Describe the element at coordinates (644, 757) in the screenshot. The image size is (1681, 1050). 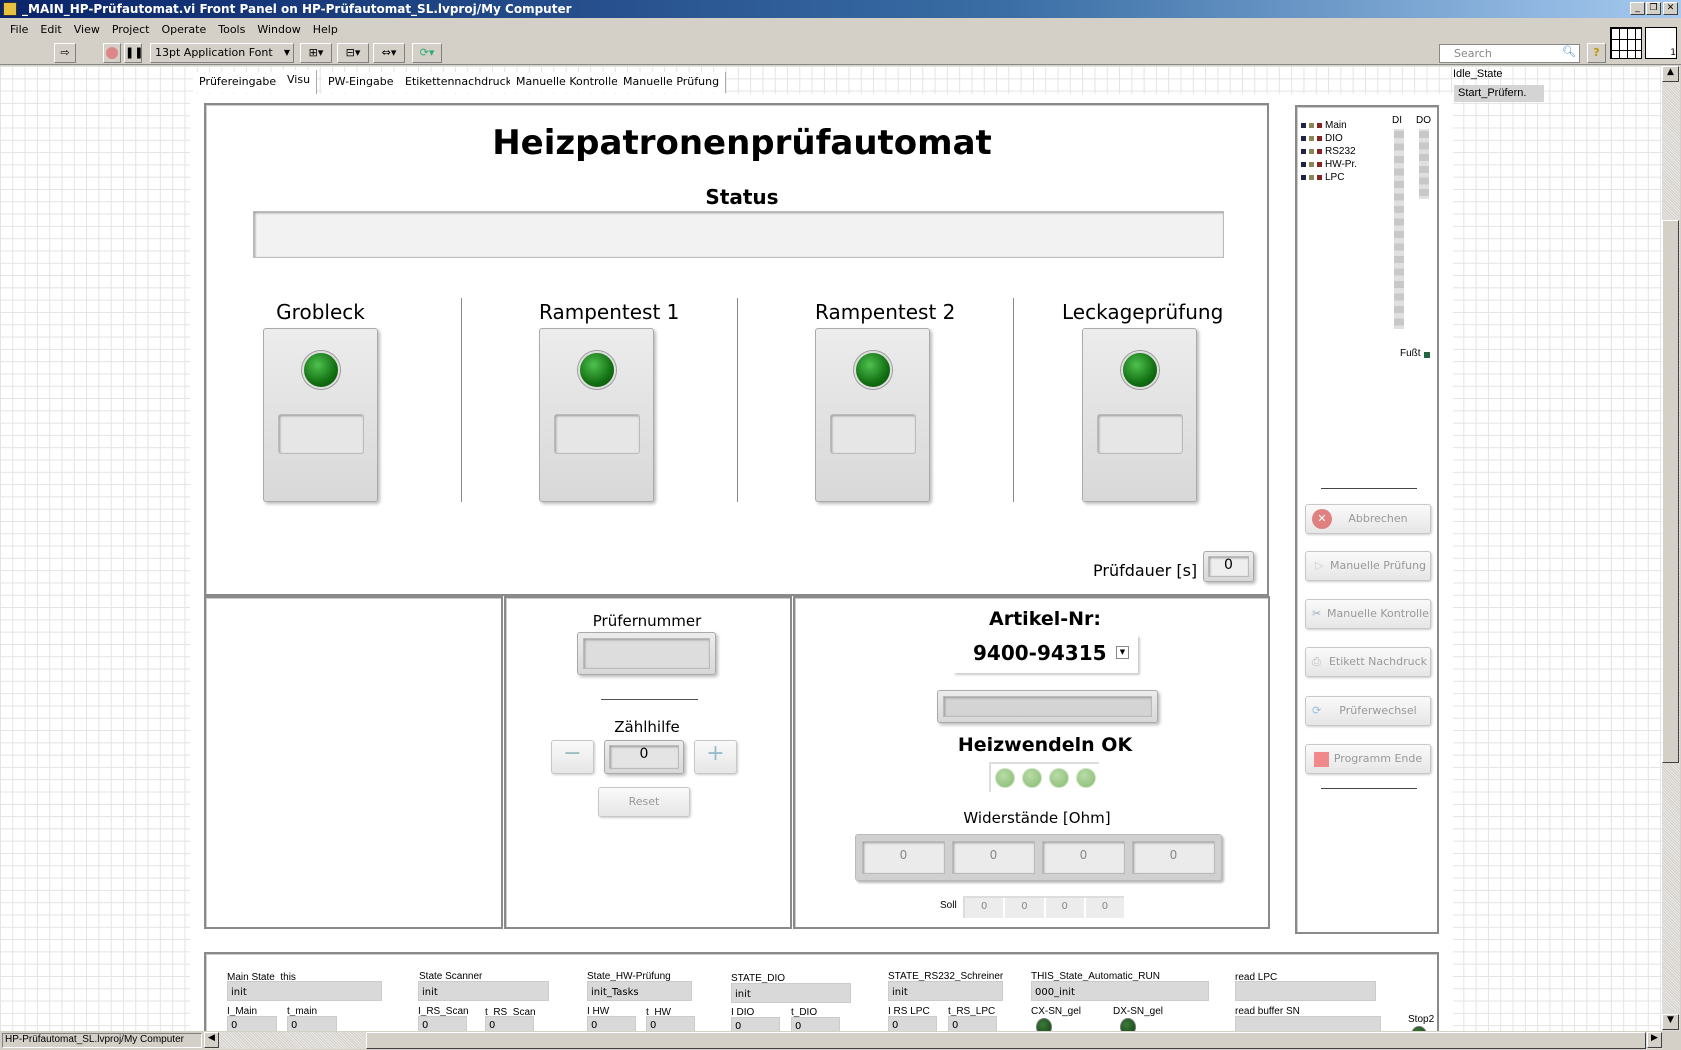
I see `zaehlhilfe-field: 0` at that location.